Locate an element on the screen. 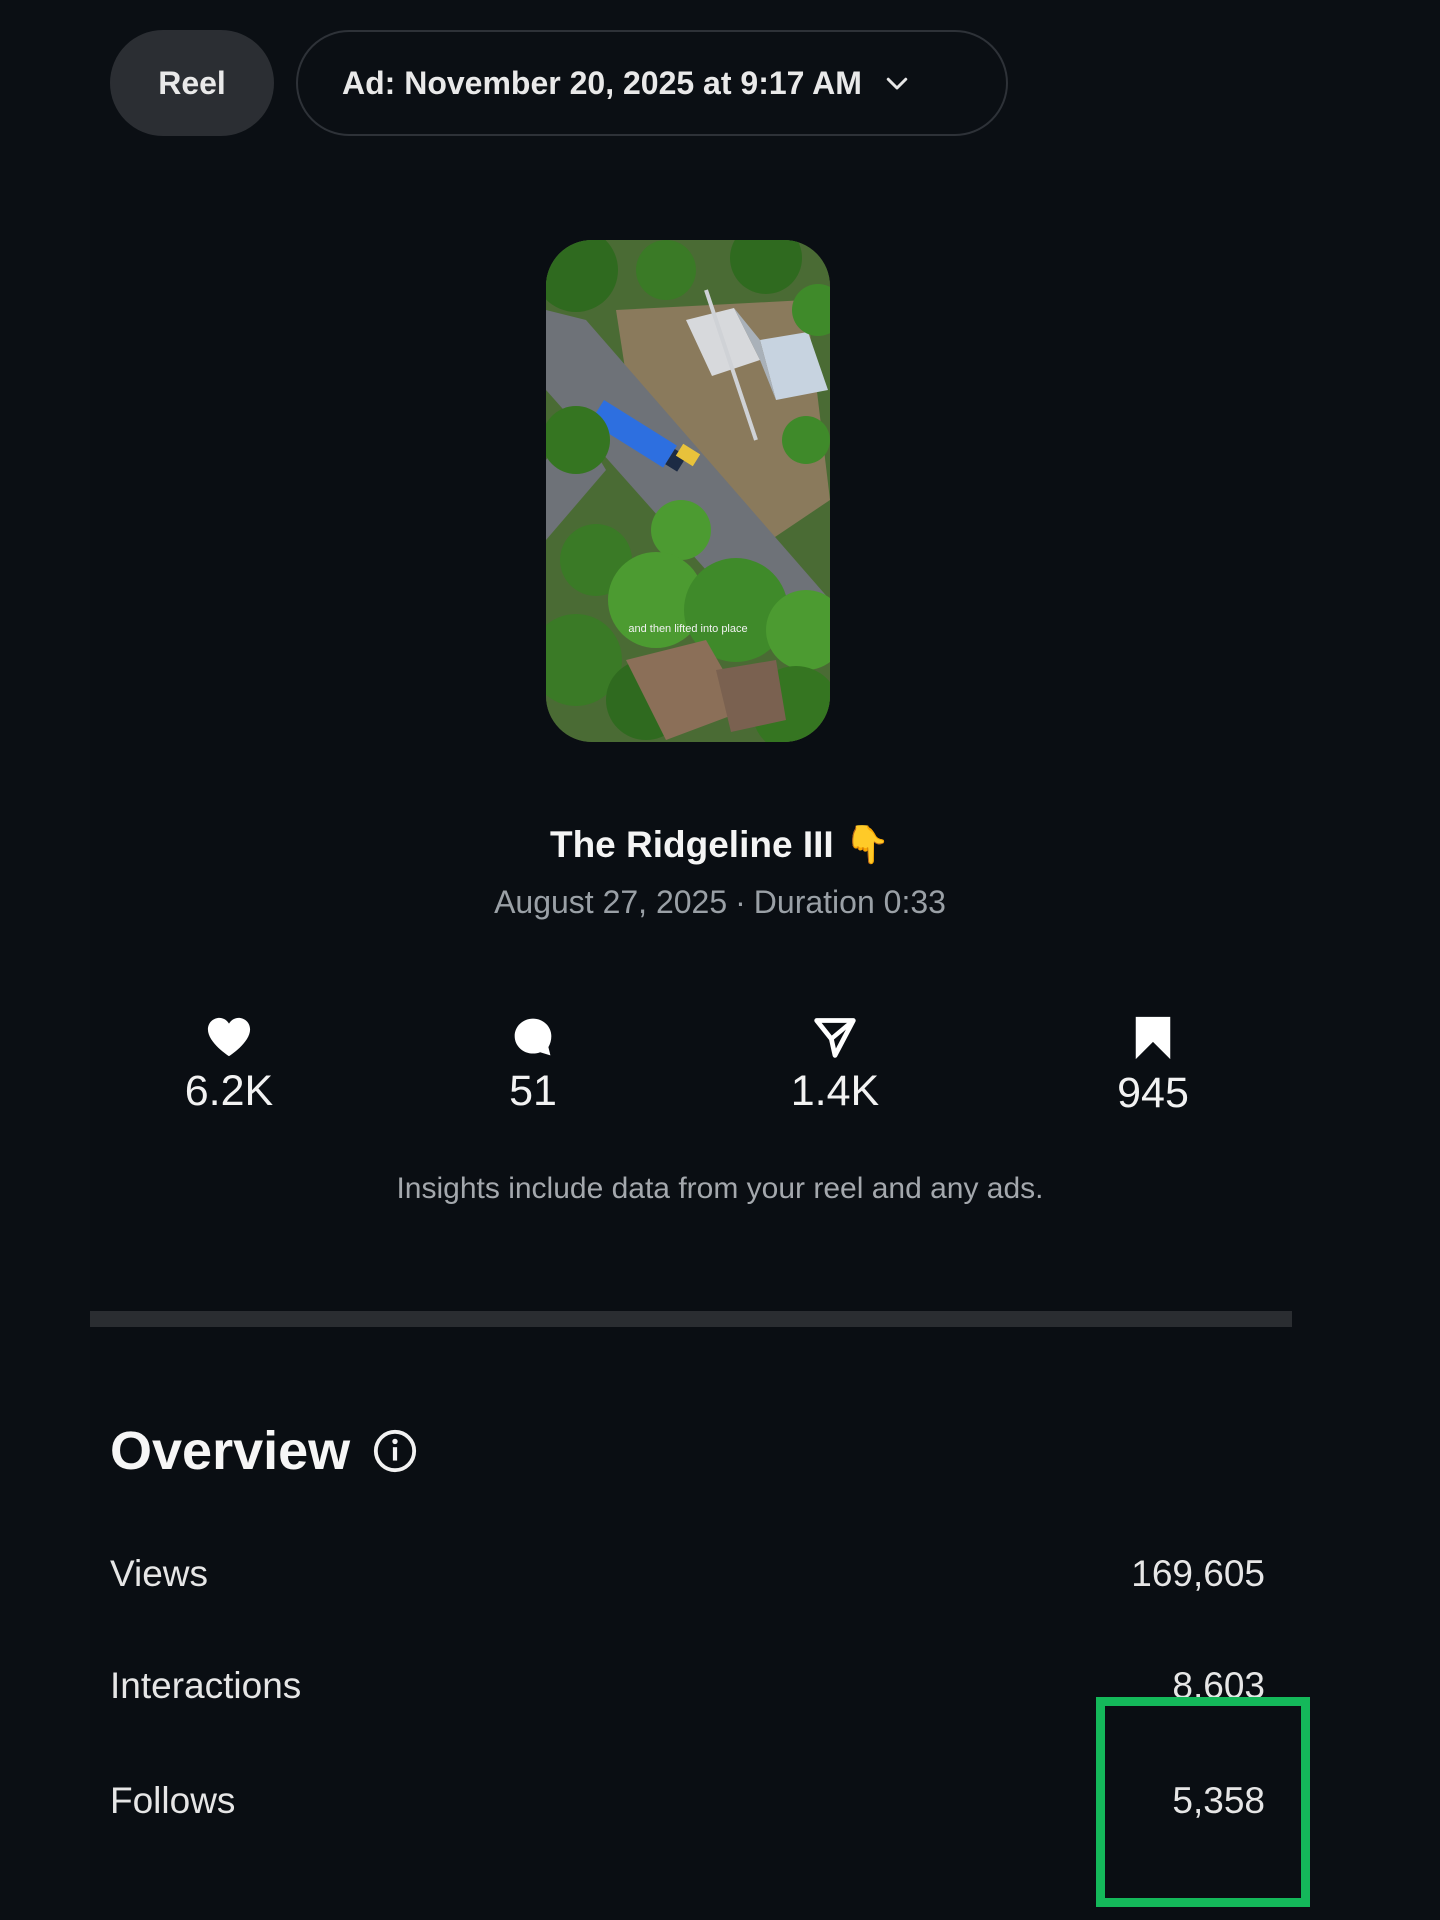 Image resolution: width=1440 pixels, height=1920 pixels. follows-label: Follows is located at coordinates (173, 1800).